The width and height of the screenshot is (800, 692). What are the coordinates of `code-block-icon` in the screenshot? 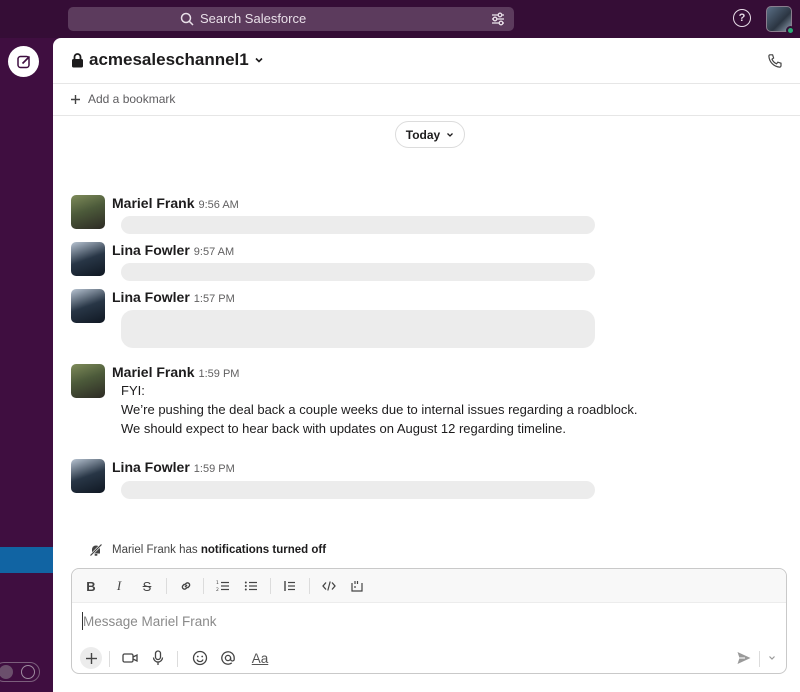 It's located at (357, 586).